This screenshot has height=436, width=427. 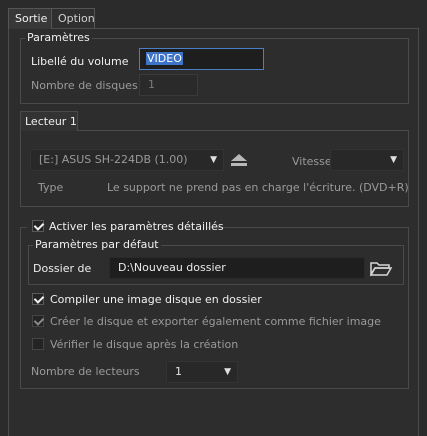 What do you see at coordinates (80, 61) in the screenshot?
I see `volume-label-label: Libellé du volume` at bounding box center [80, 61].